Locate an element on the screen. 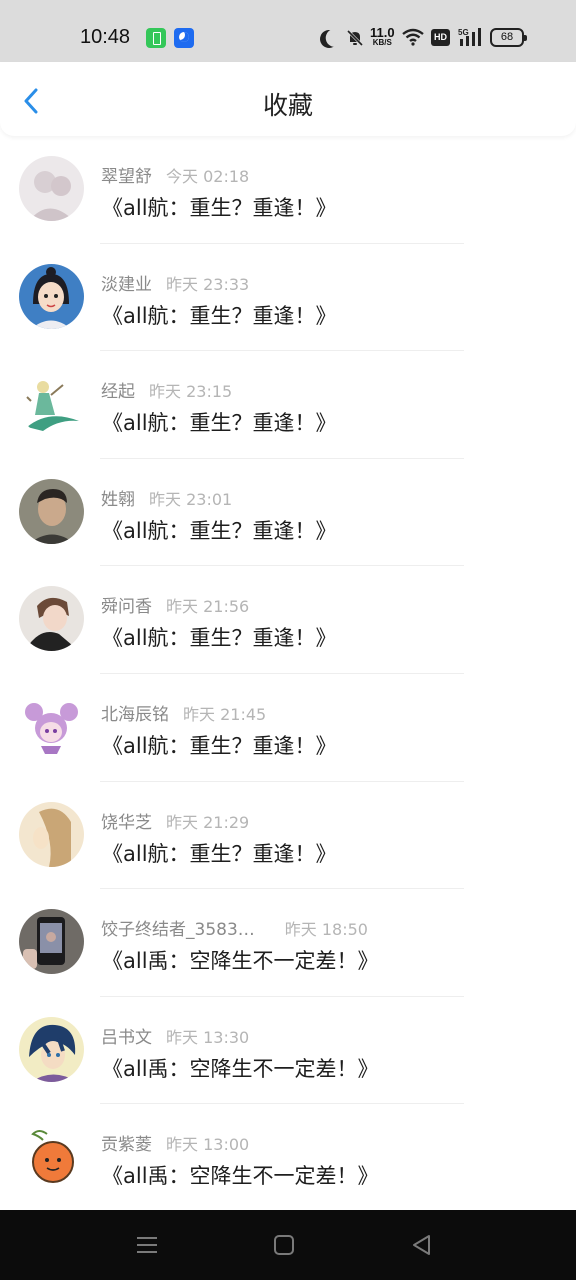 This screenshot has height=1280, width=576. wifi-icon is located at coordinates (413, 37).